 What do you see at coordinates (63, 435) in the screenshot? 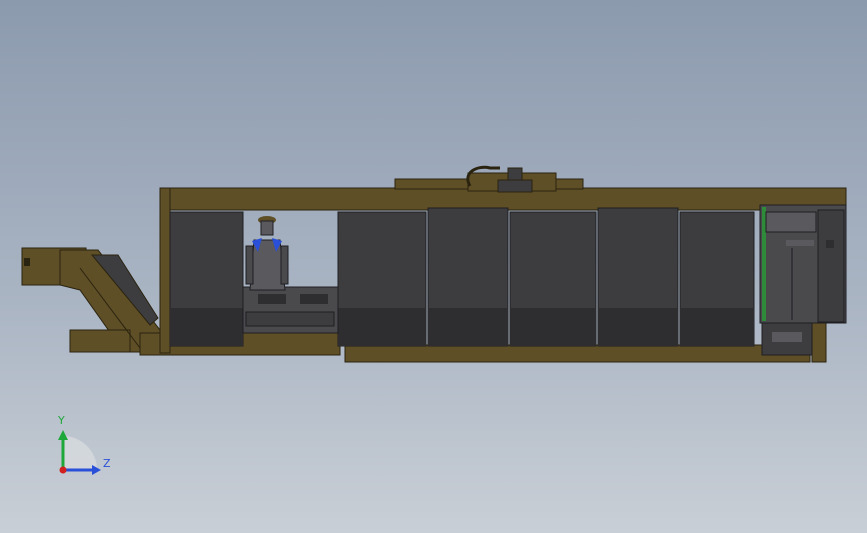
I see `triad-y-arrow` at bounding box center [63, 435].